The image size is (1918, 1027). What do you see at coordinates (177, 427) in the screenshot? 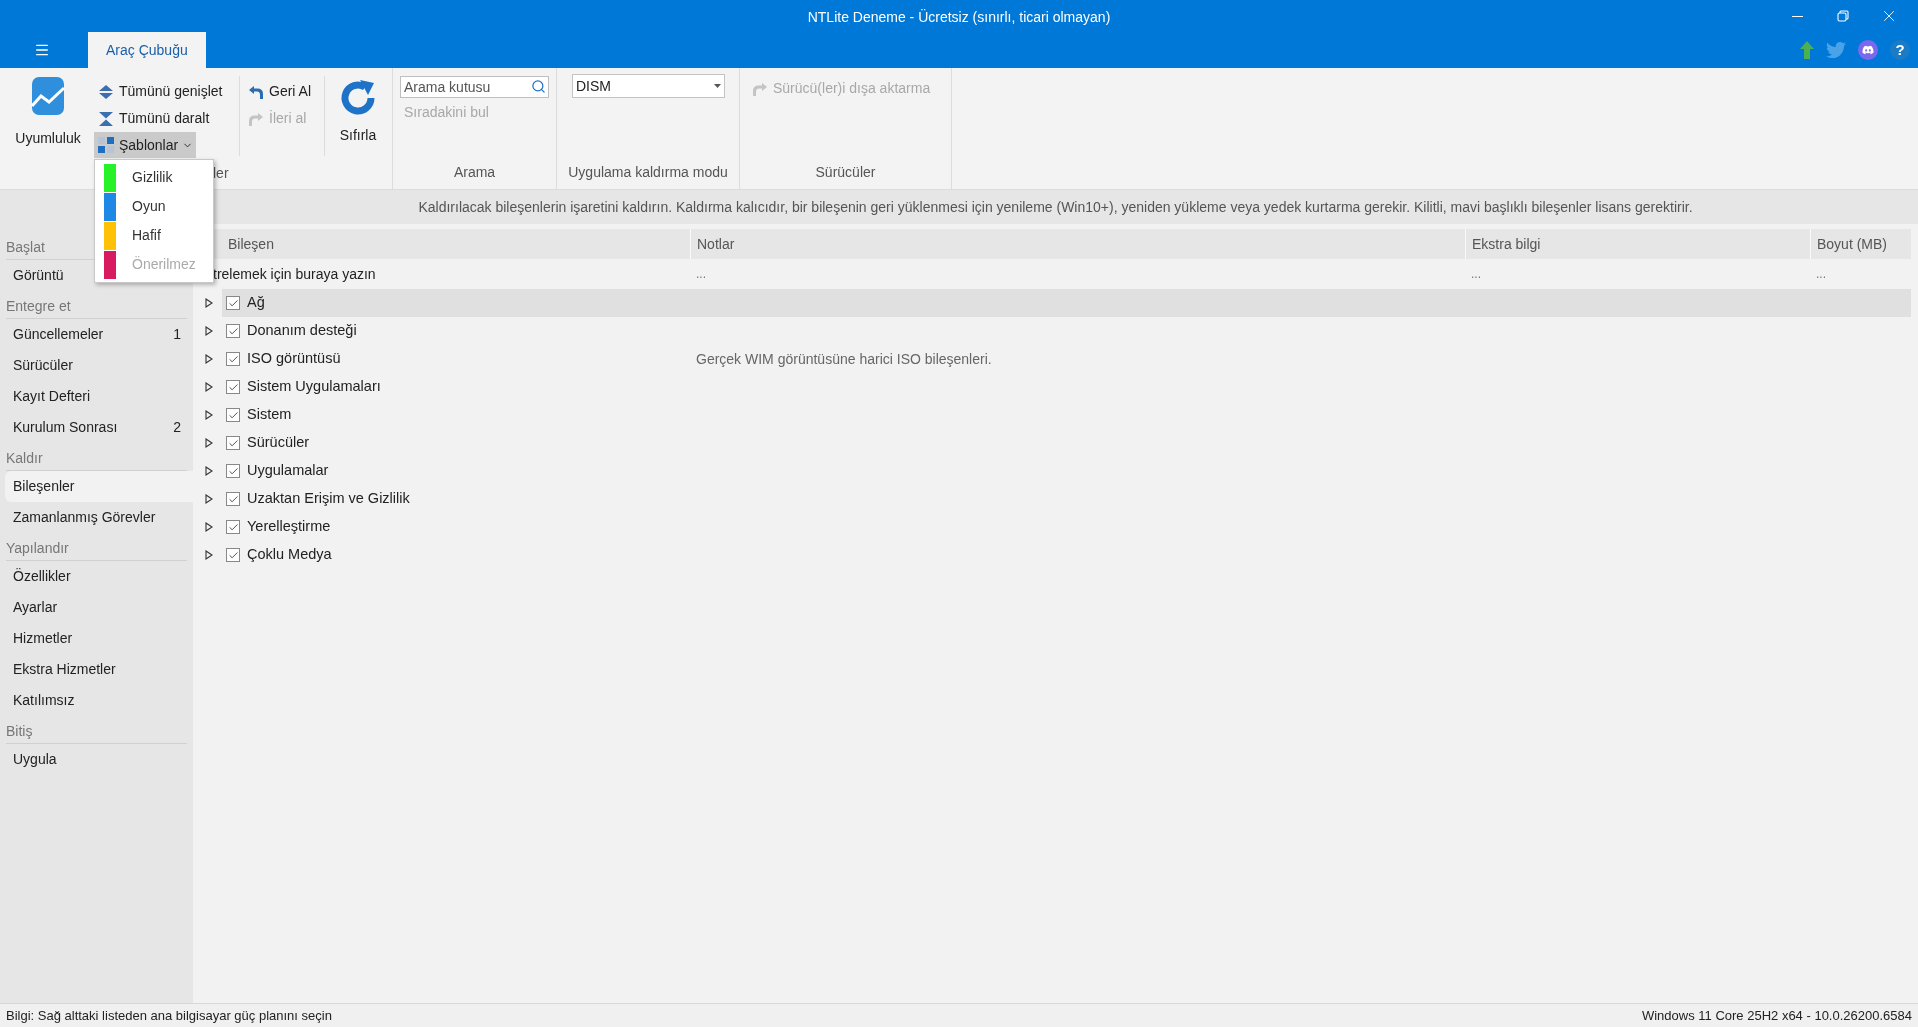
I see `count-label: 2` at bounding box center [177, 427].